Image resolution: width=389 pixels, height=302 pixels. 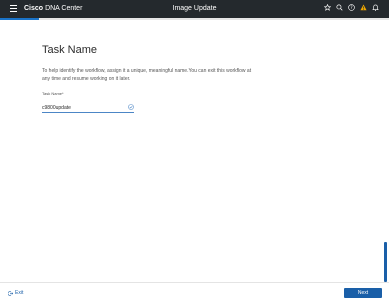 I want to click on exit-icon, so click(x=10, y=293).